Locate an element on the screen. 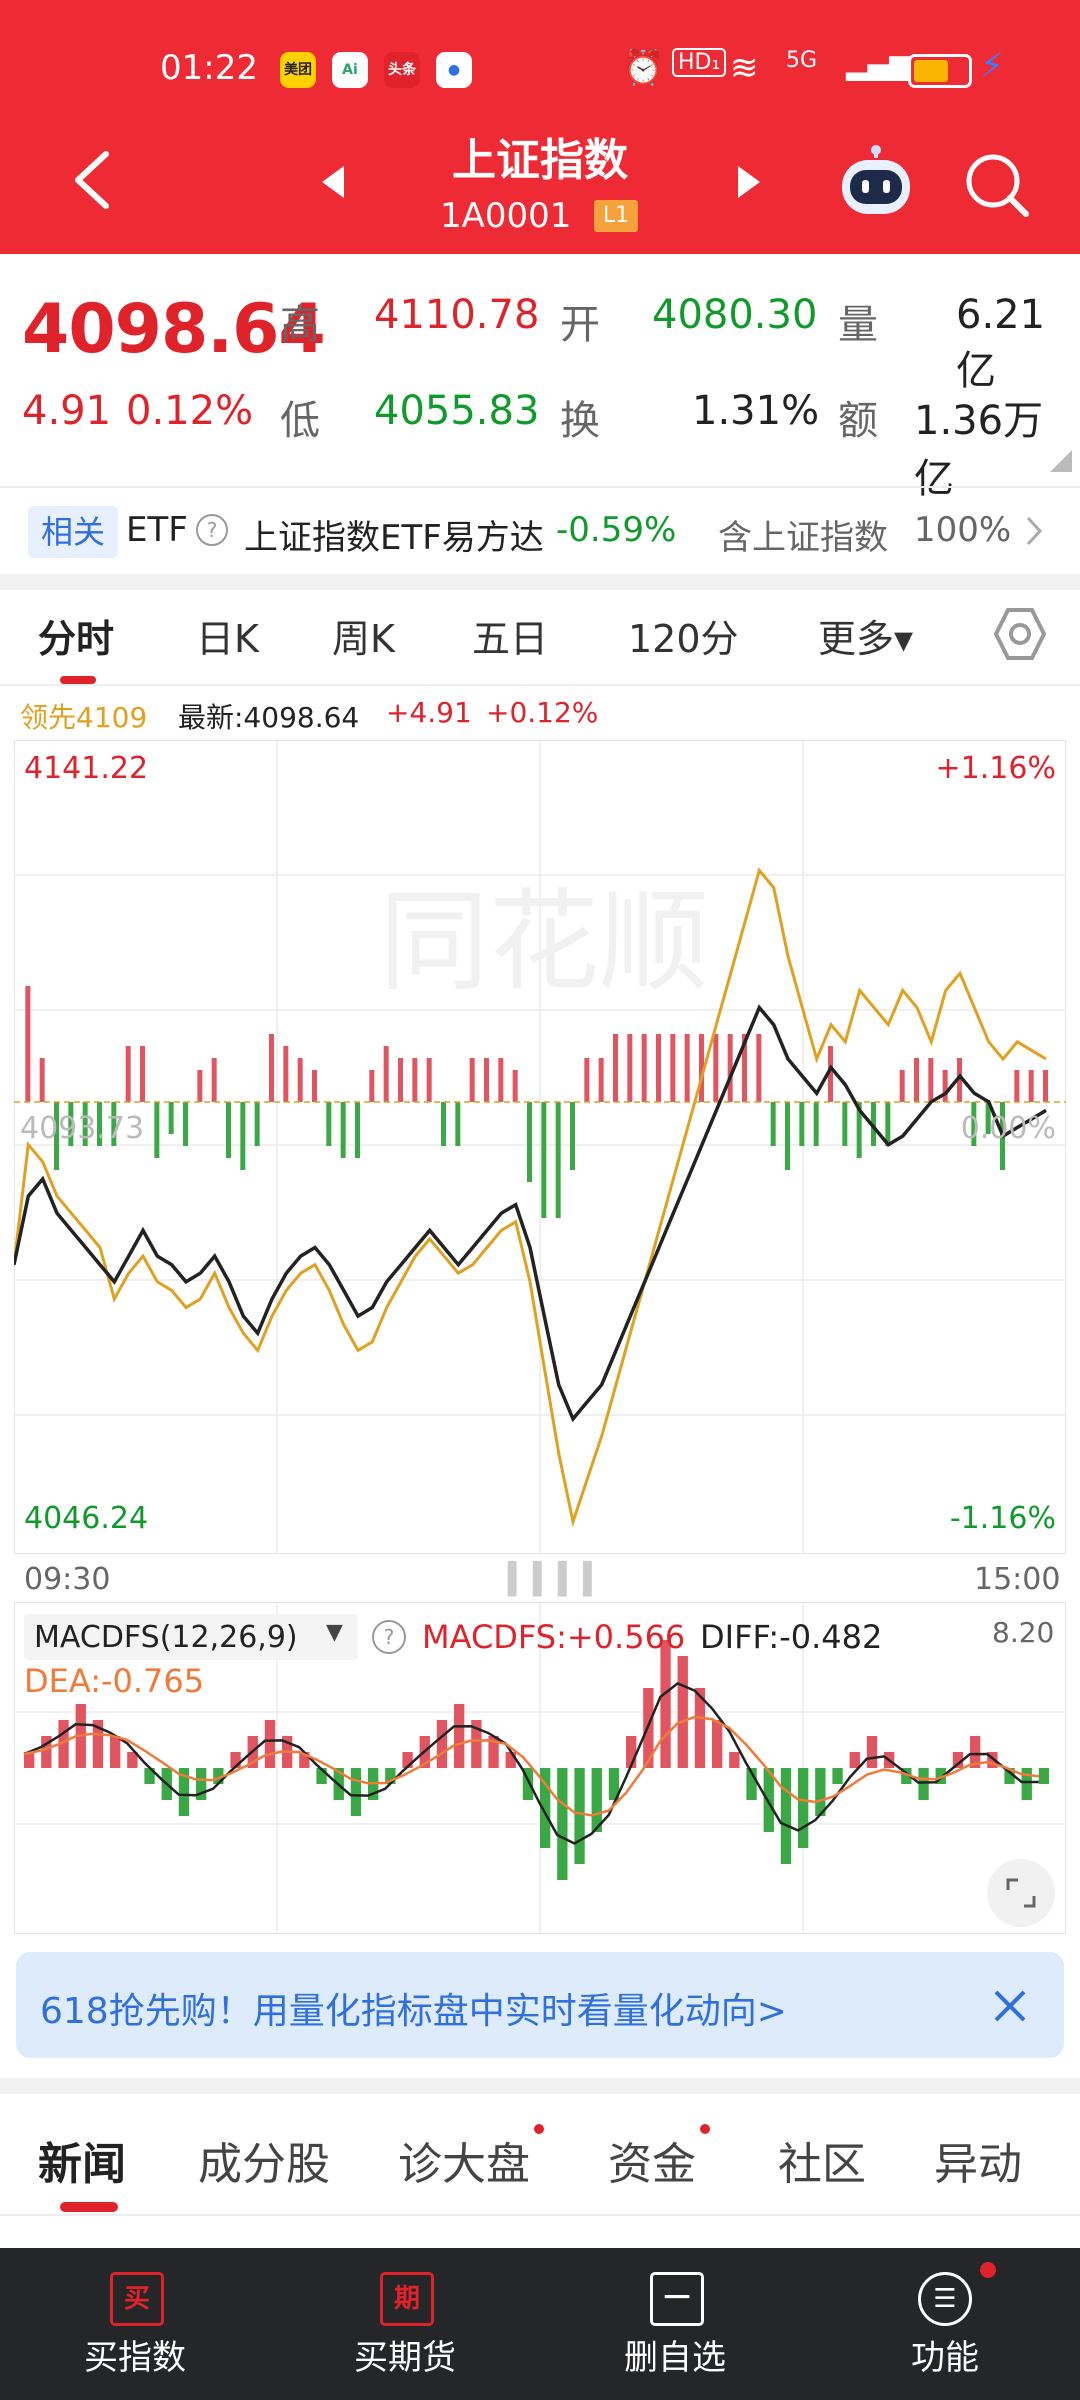 This screenshot has height=2400, width=1080. nav-functions: 功能 is located at coordinates (945, 2354).